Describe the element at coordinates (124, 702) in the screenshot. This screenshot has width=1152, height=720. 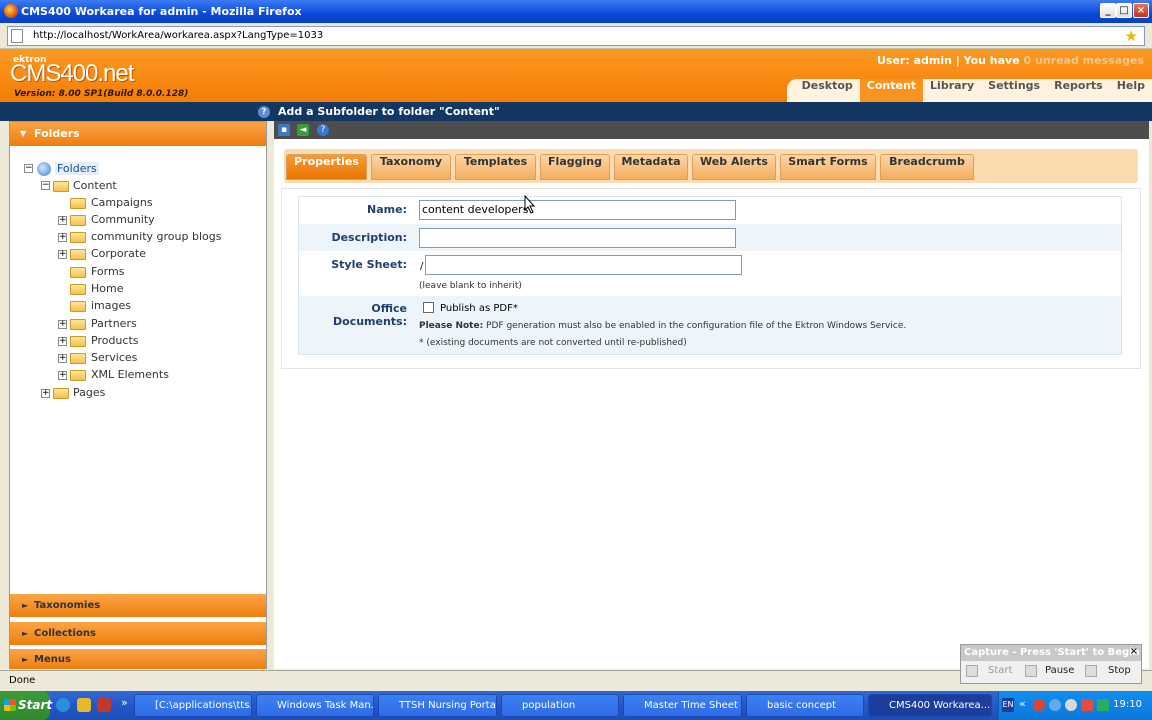
I see `more-icon: »` at that location.